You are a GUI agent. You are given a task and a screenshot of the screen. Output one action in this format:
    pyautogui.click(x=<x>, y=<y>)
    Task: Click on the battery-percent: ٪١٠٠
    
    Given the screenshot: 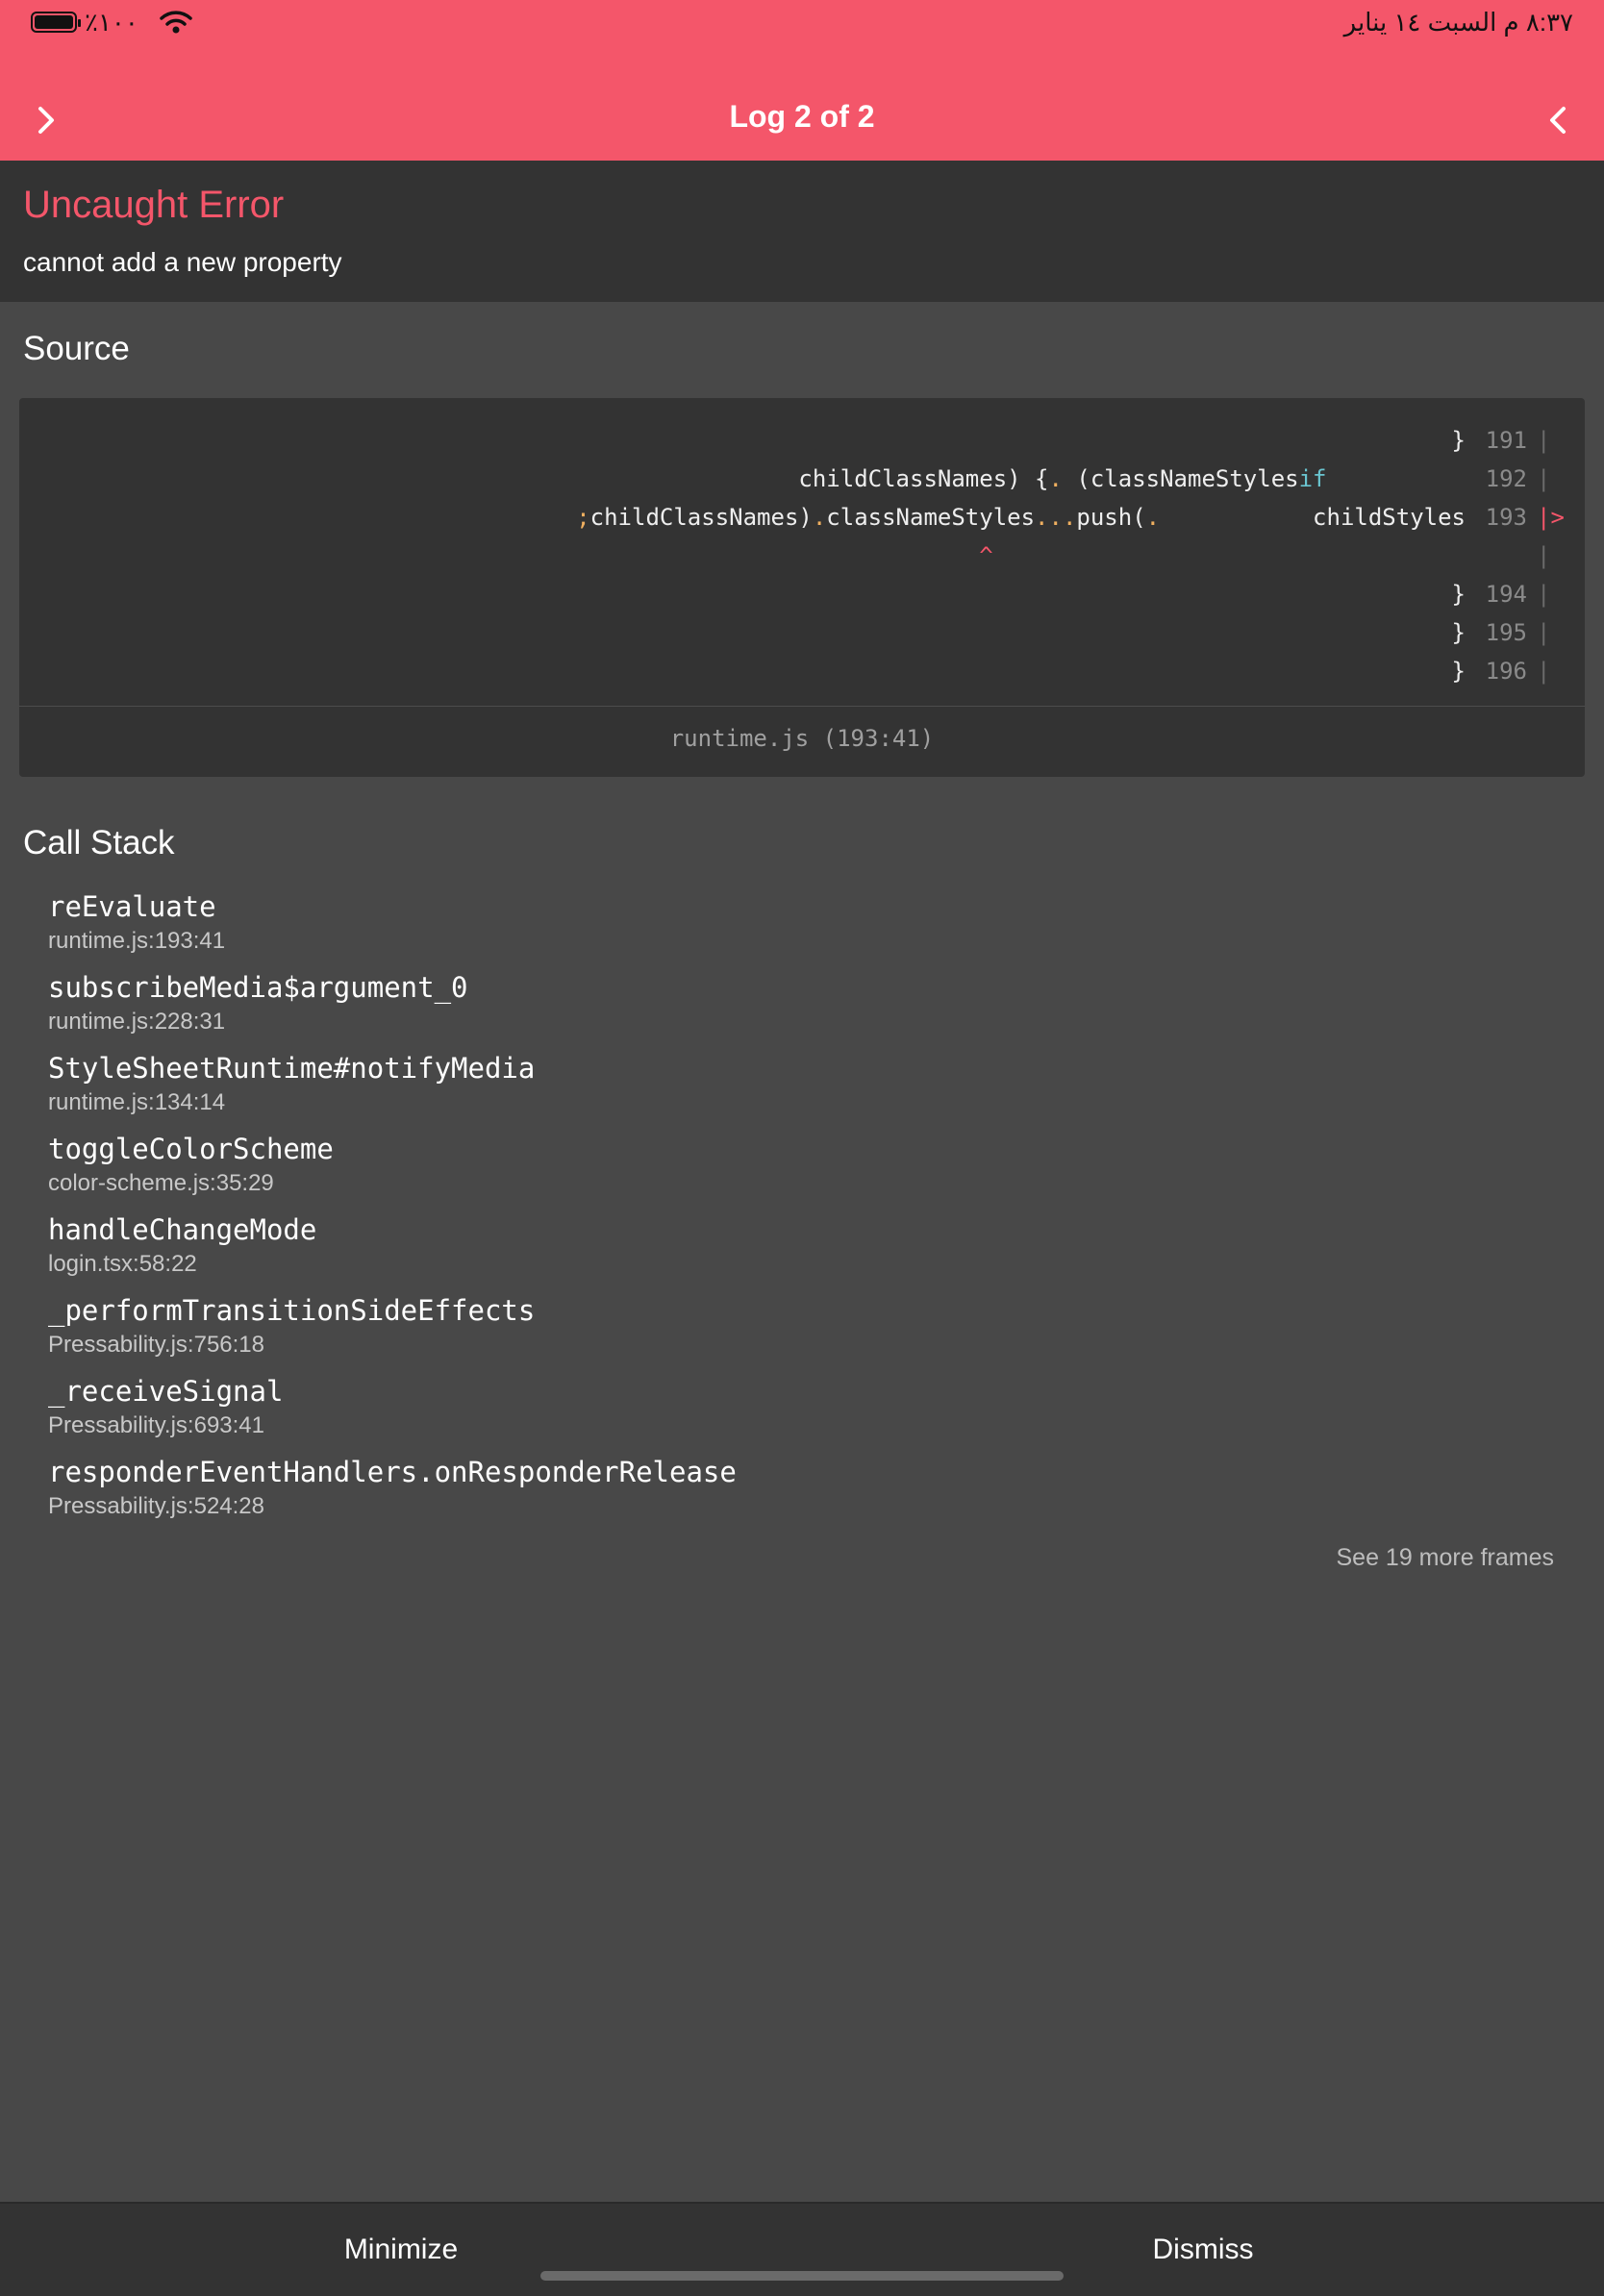 What is the action you would take?
    pyautogui.click(x=111, y=22)
    